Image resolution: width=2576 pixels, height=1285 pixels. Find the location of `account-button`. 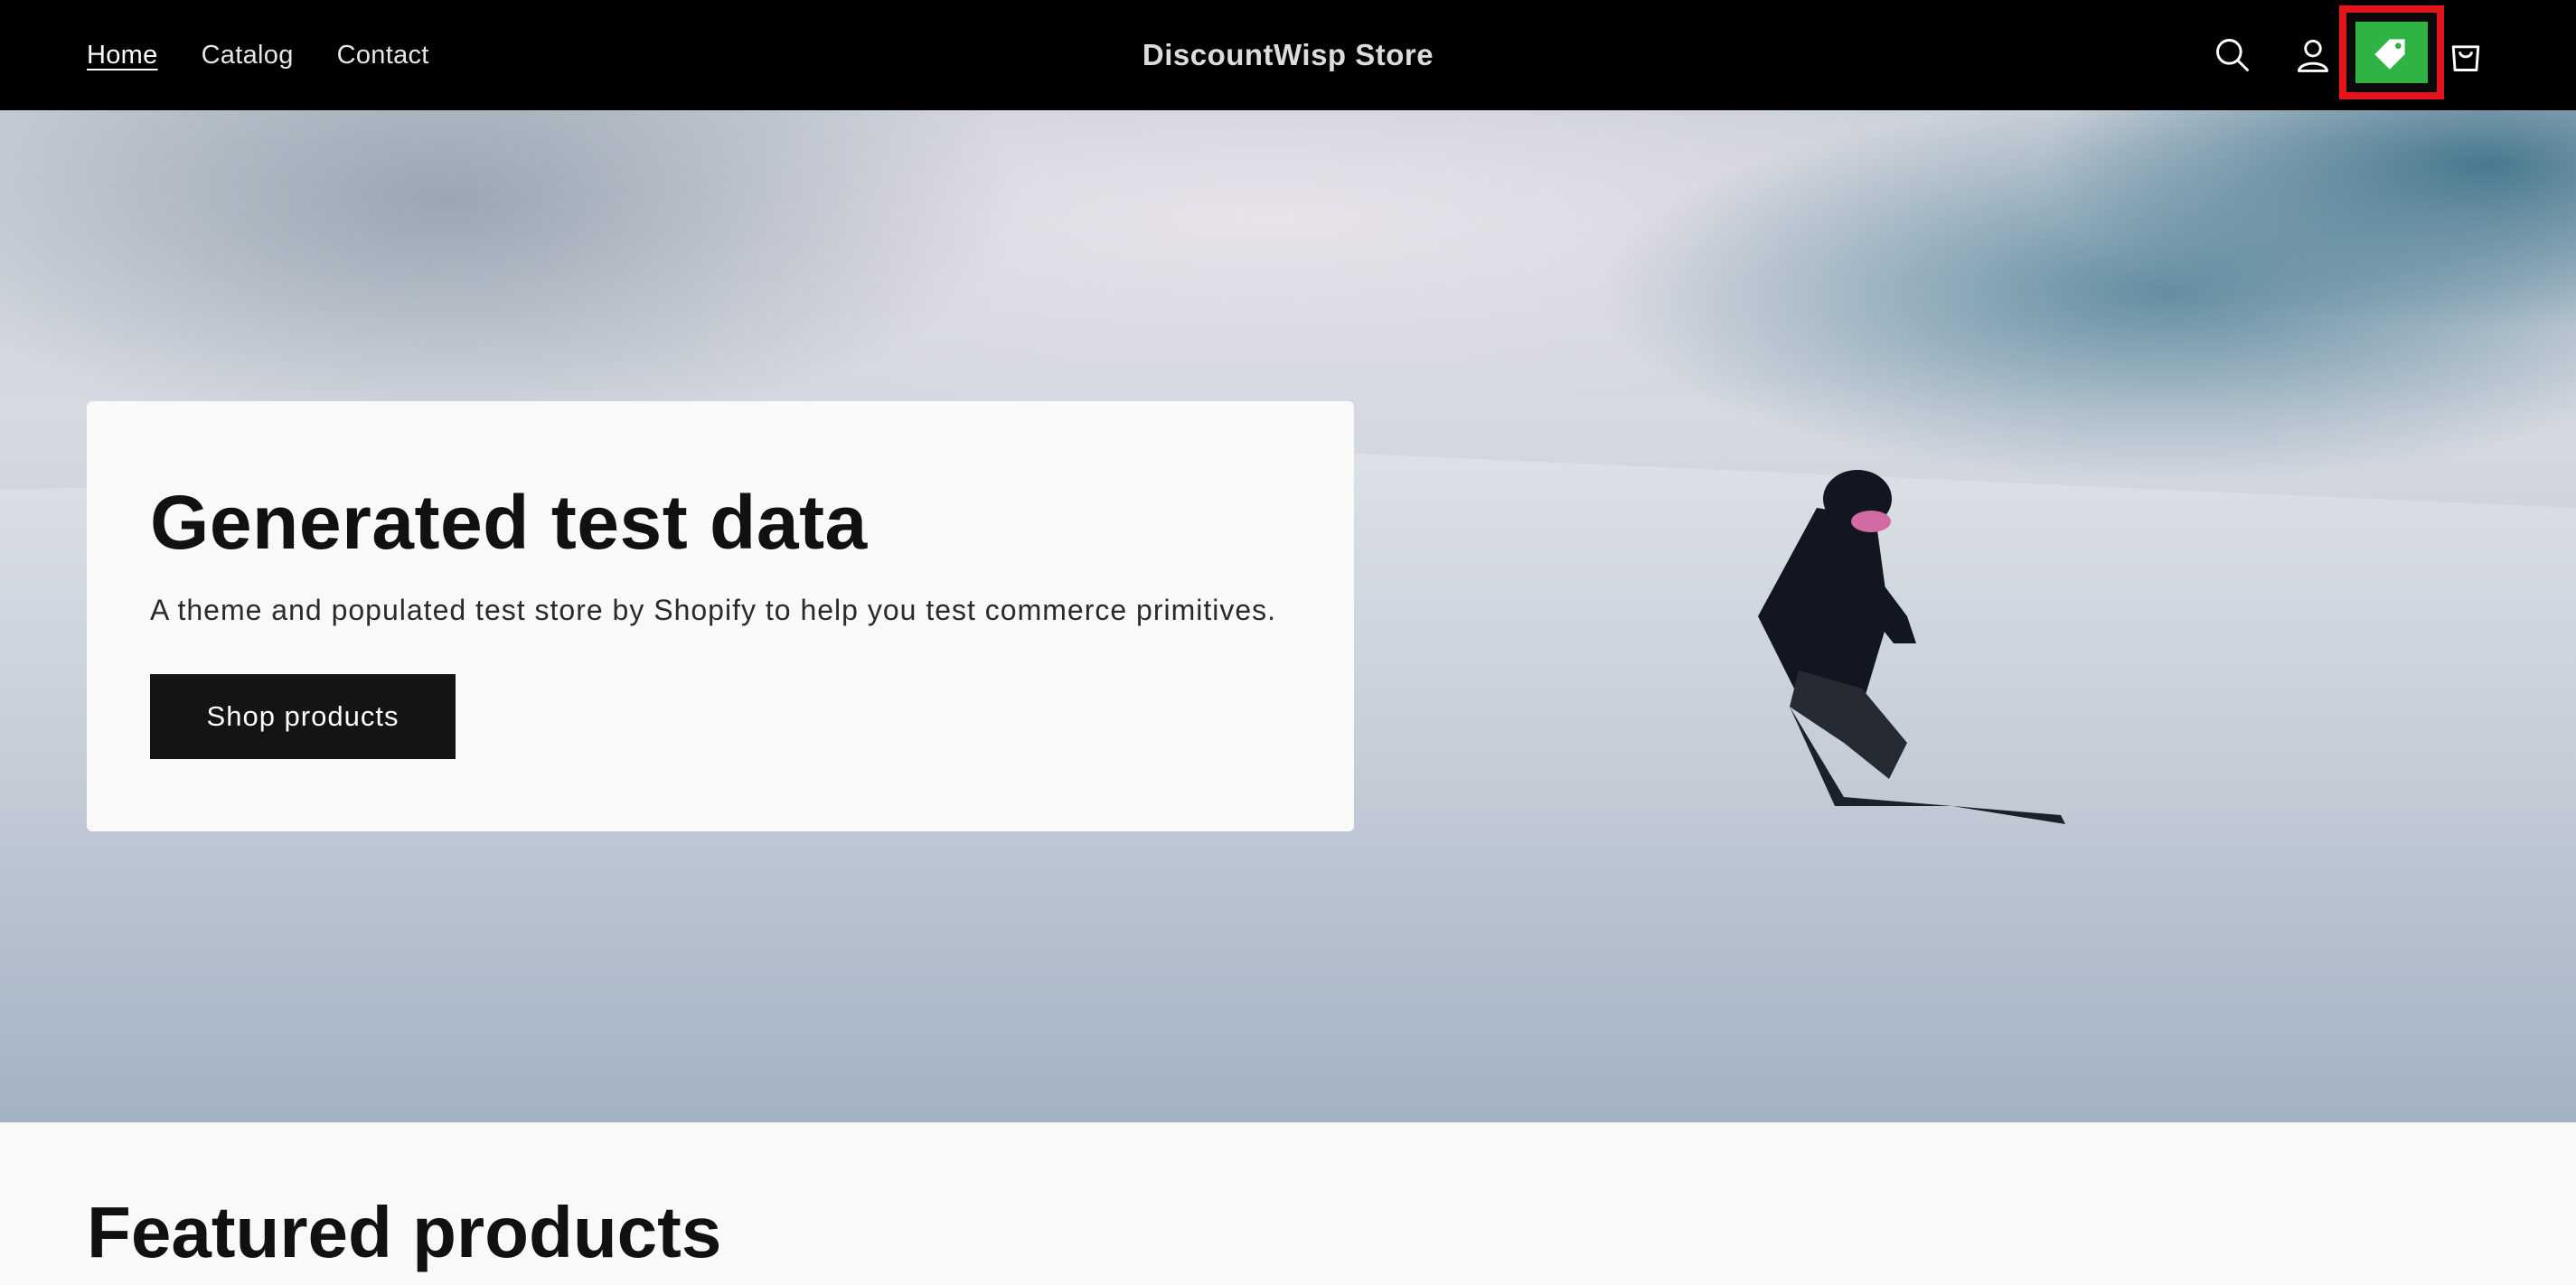

account-button is located at coordinates (2313, 55).